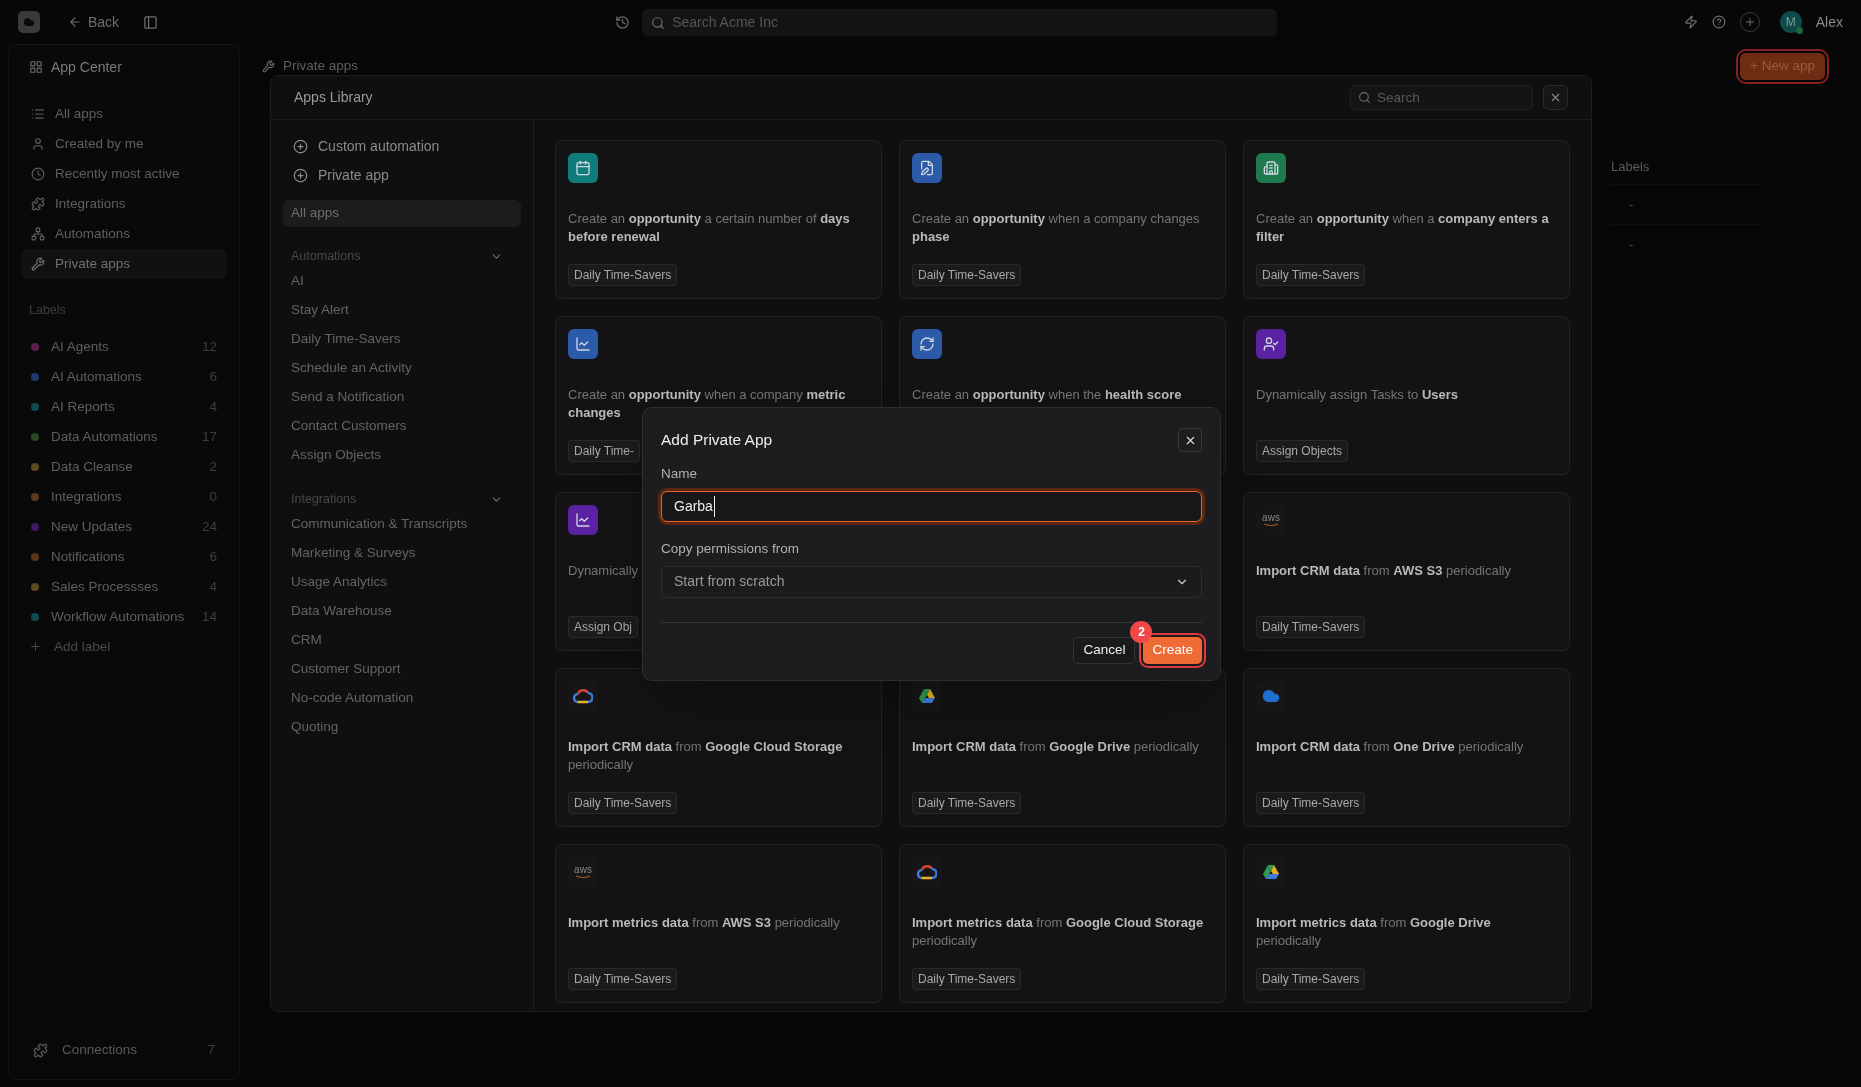  Describe the element at coordinates (402, 310) in the screenshot. I see `category-item: Stay Alert` at that location.